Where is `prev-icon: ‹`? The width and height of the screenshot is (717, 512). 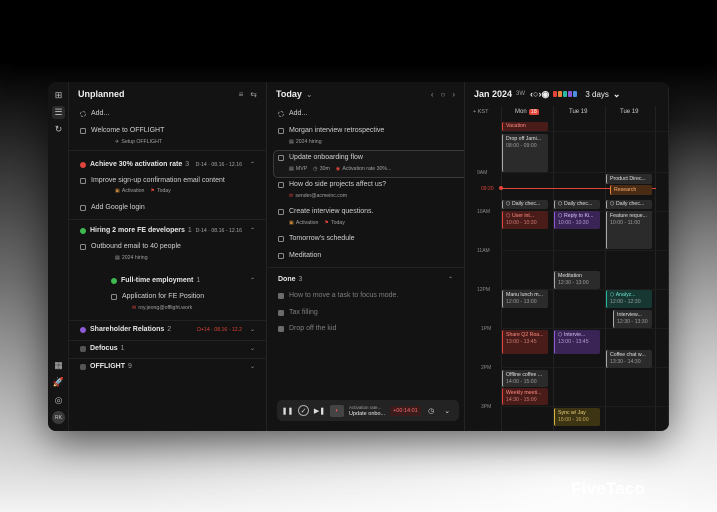 prev-icon: ‹ is located at coordinates (432, 94).